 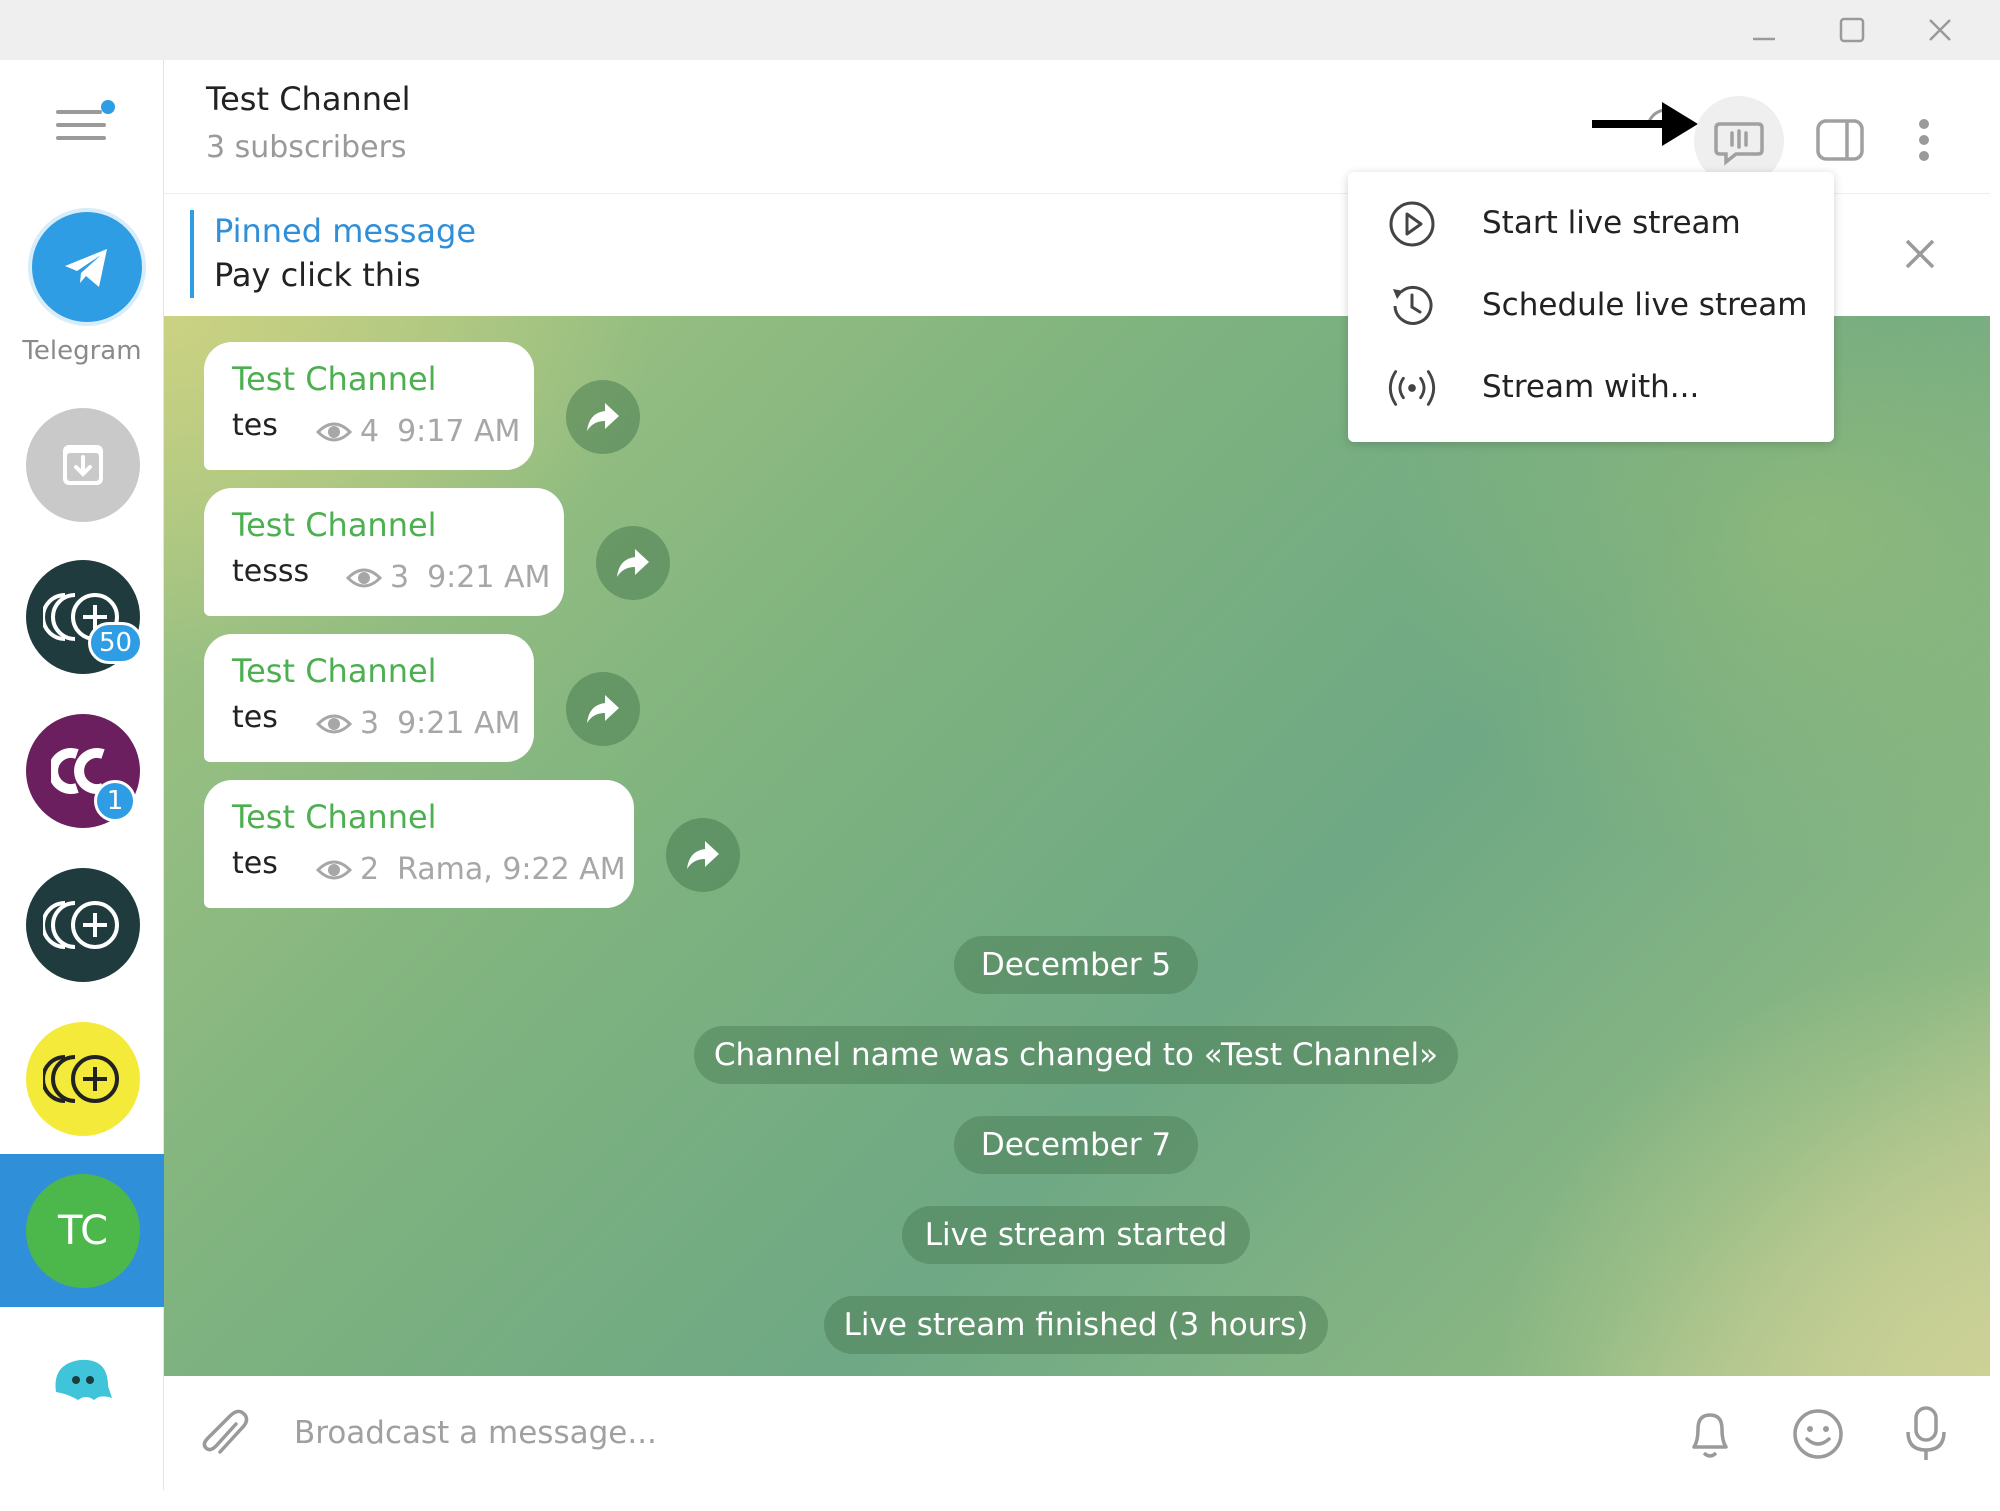 I want to click on bot-avatar, so click(x=82, y=1380).